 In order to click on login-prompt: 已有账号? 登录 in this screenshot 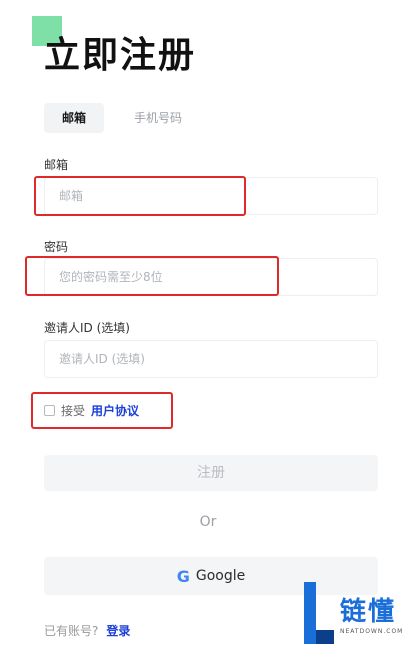, I will do `click(87, 630)`.